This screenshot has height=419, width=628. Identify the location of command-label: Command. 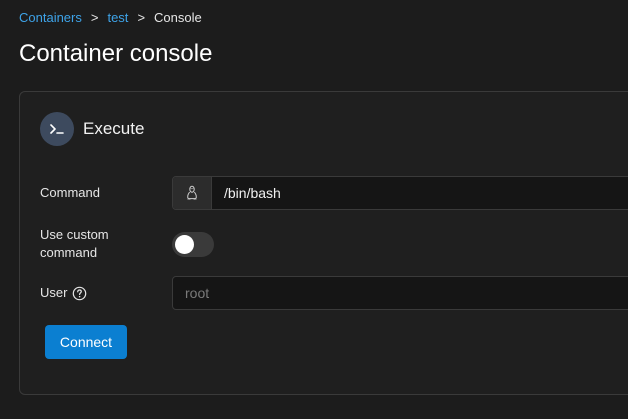
(70, 192).